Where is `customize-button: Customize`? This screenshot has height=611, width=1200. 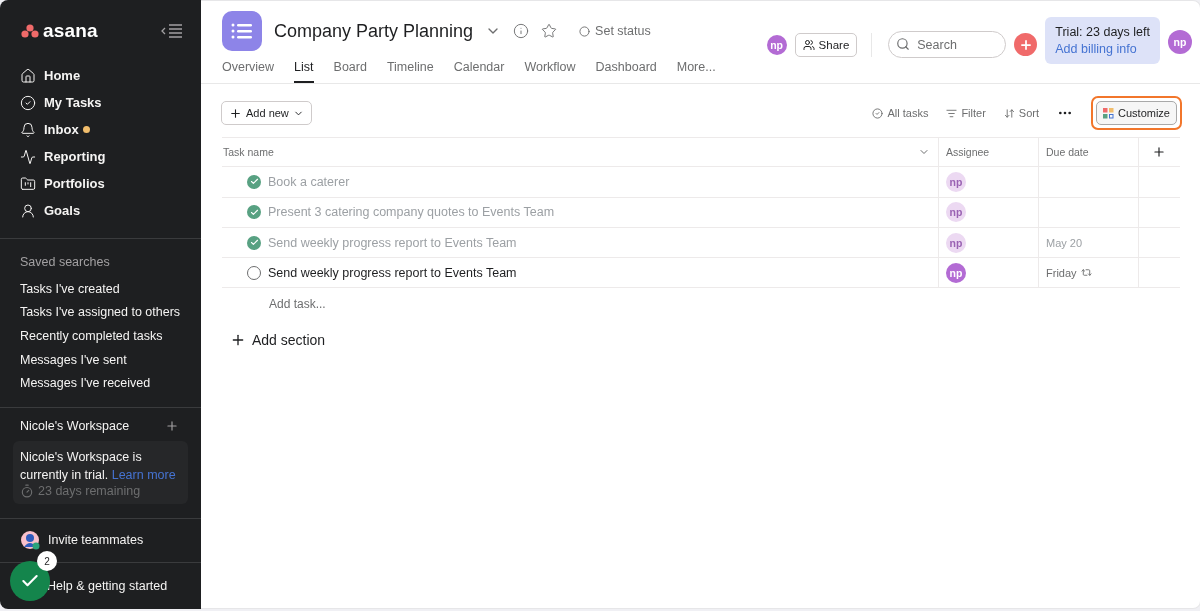
customize-button: Customize is located at coordinates (1136, 113).